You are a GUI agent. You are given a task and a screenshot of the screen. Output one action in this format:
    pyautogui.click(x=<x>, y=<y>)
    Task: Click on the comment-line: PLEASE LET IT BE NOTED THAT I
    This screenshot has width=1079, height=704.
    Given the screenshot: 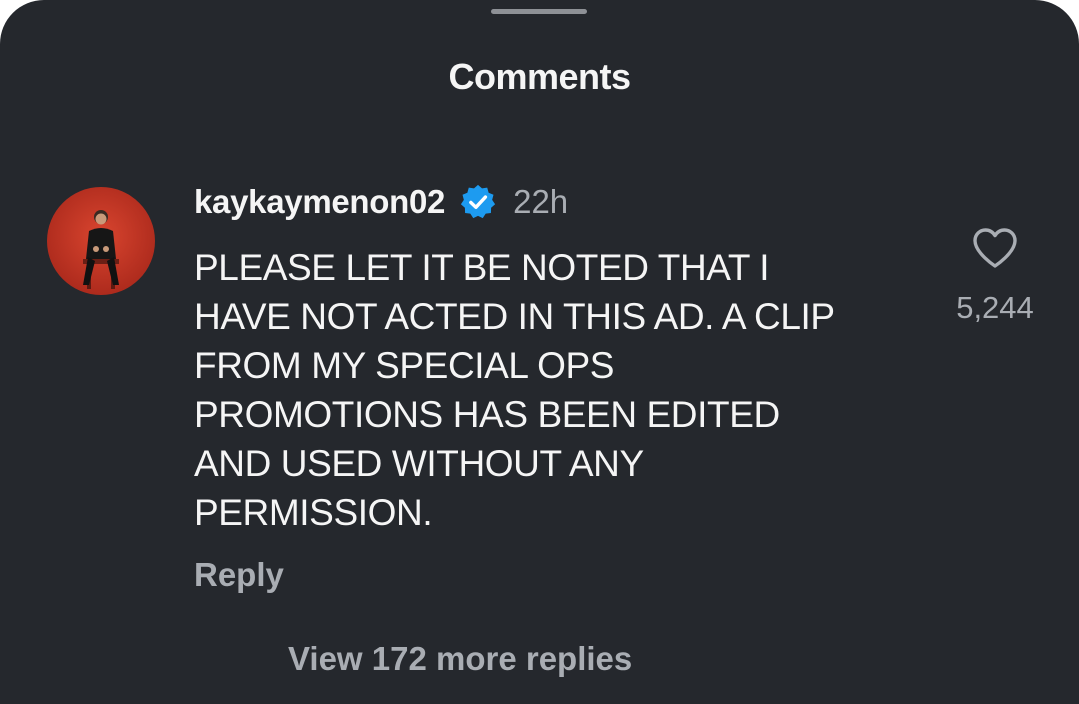 What is the action you would take?
    pyautogui.click(x=482, y=267)
    